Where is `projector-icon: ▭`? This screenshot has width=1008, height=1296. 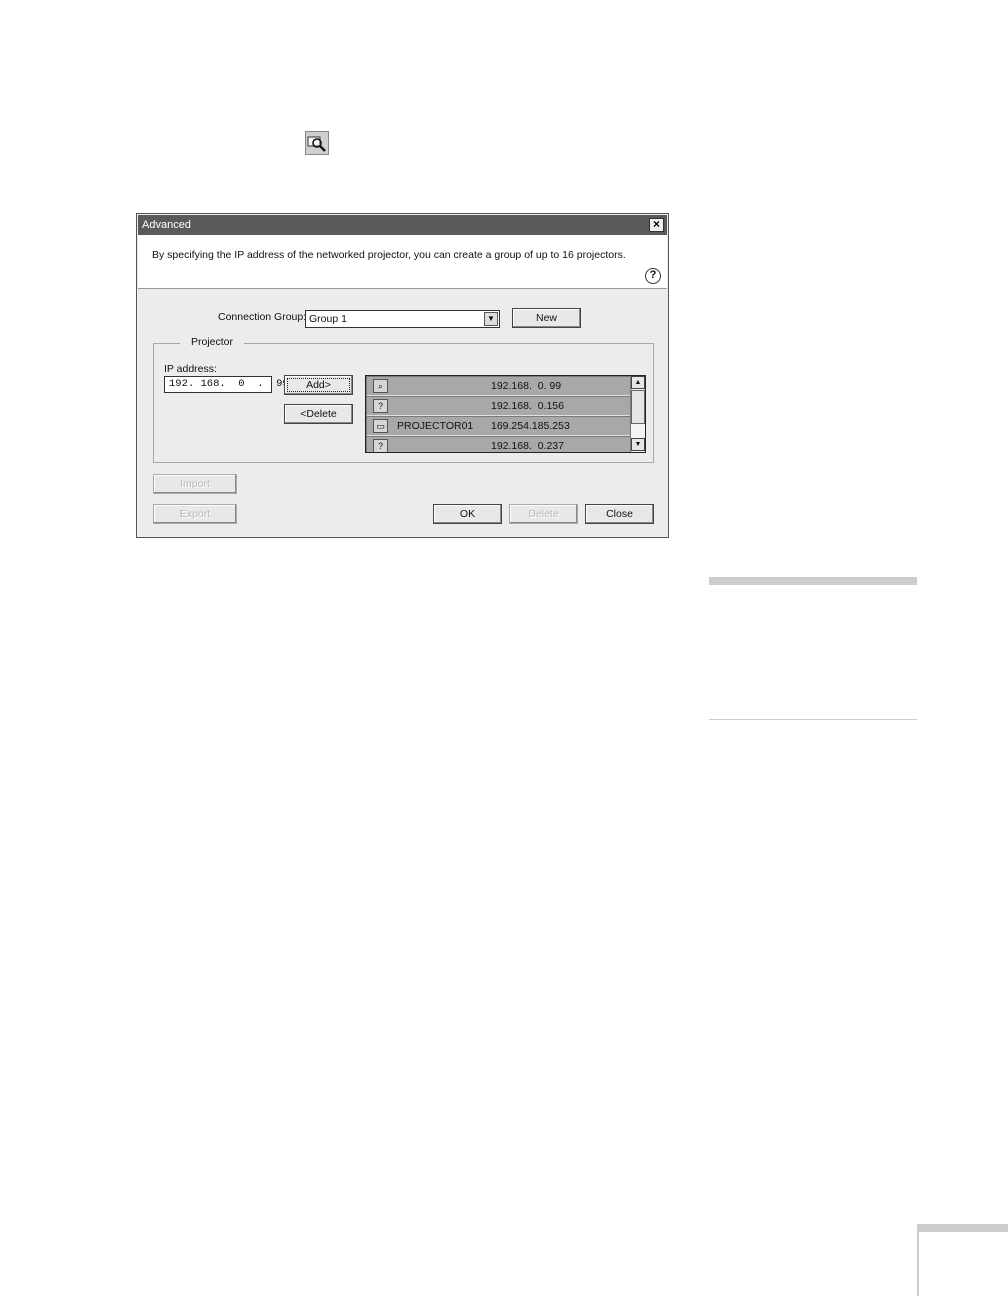 projector-icon: ▭ is located at coordinates (380, 426).